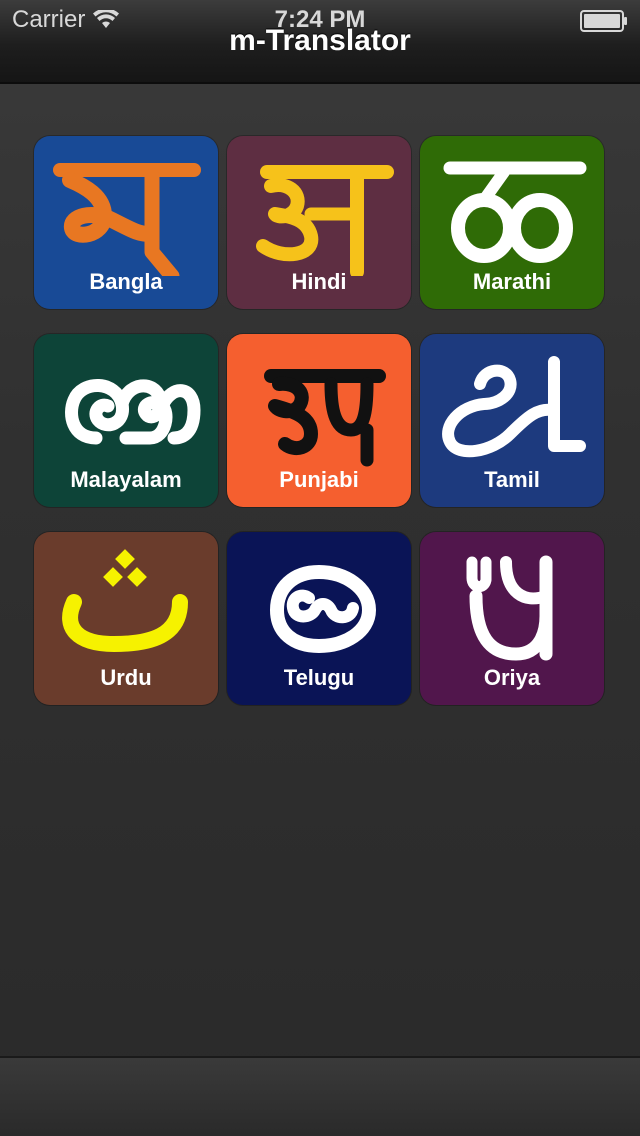  I want to click on tile-label: Urdu, so click(126, 677).